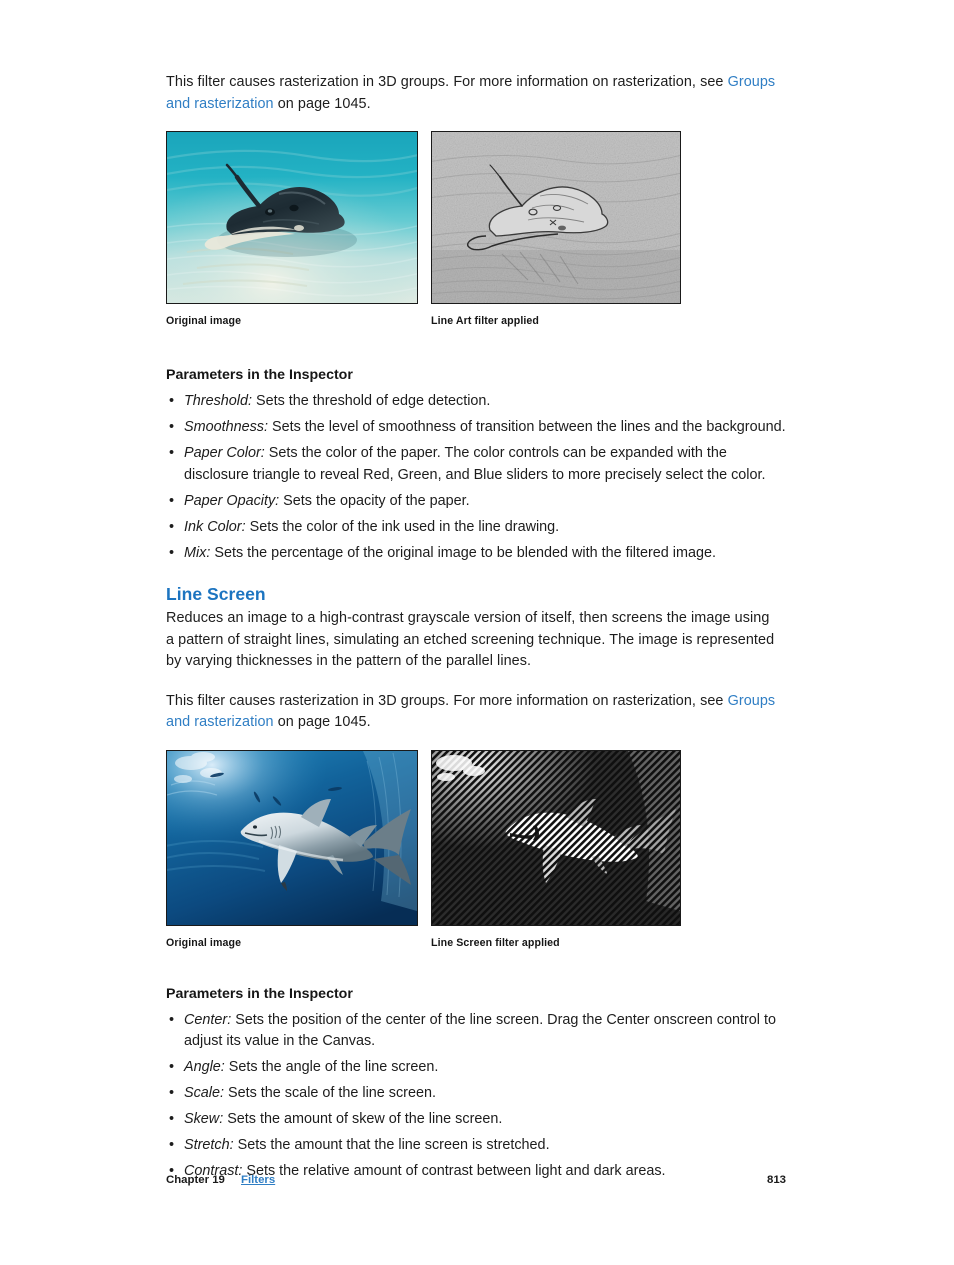 The image size is (954, 1265). I want to click on figure-line-art-filtered-stingray, so click(556, 217).